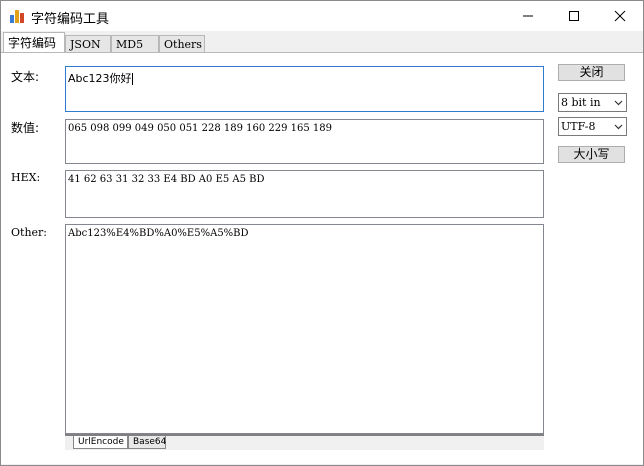 This screenshot has height=466, width=644. I want to click on maximize-button, so click(574, 16).